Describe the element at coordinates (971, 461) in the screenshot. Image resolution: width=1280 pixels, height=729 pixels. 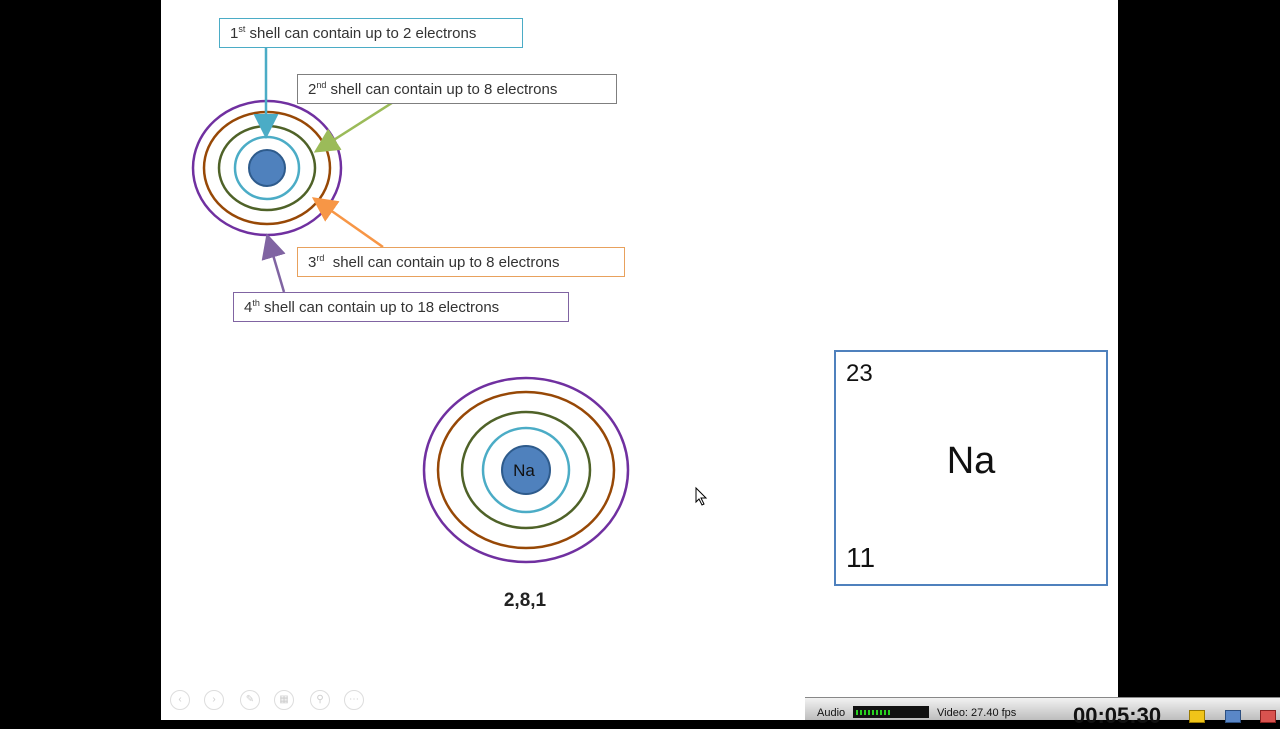
I see `element-symbol: Na` at that location.